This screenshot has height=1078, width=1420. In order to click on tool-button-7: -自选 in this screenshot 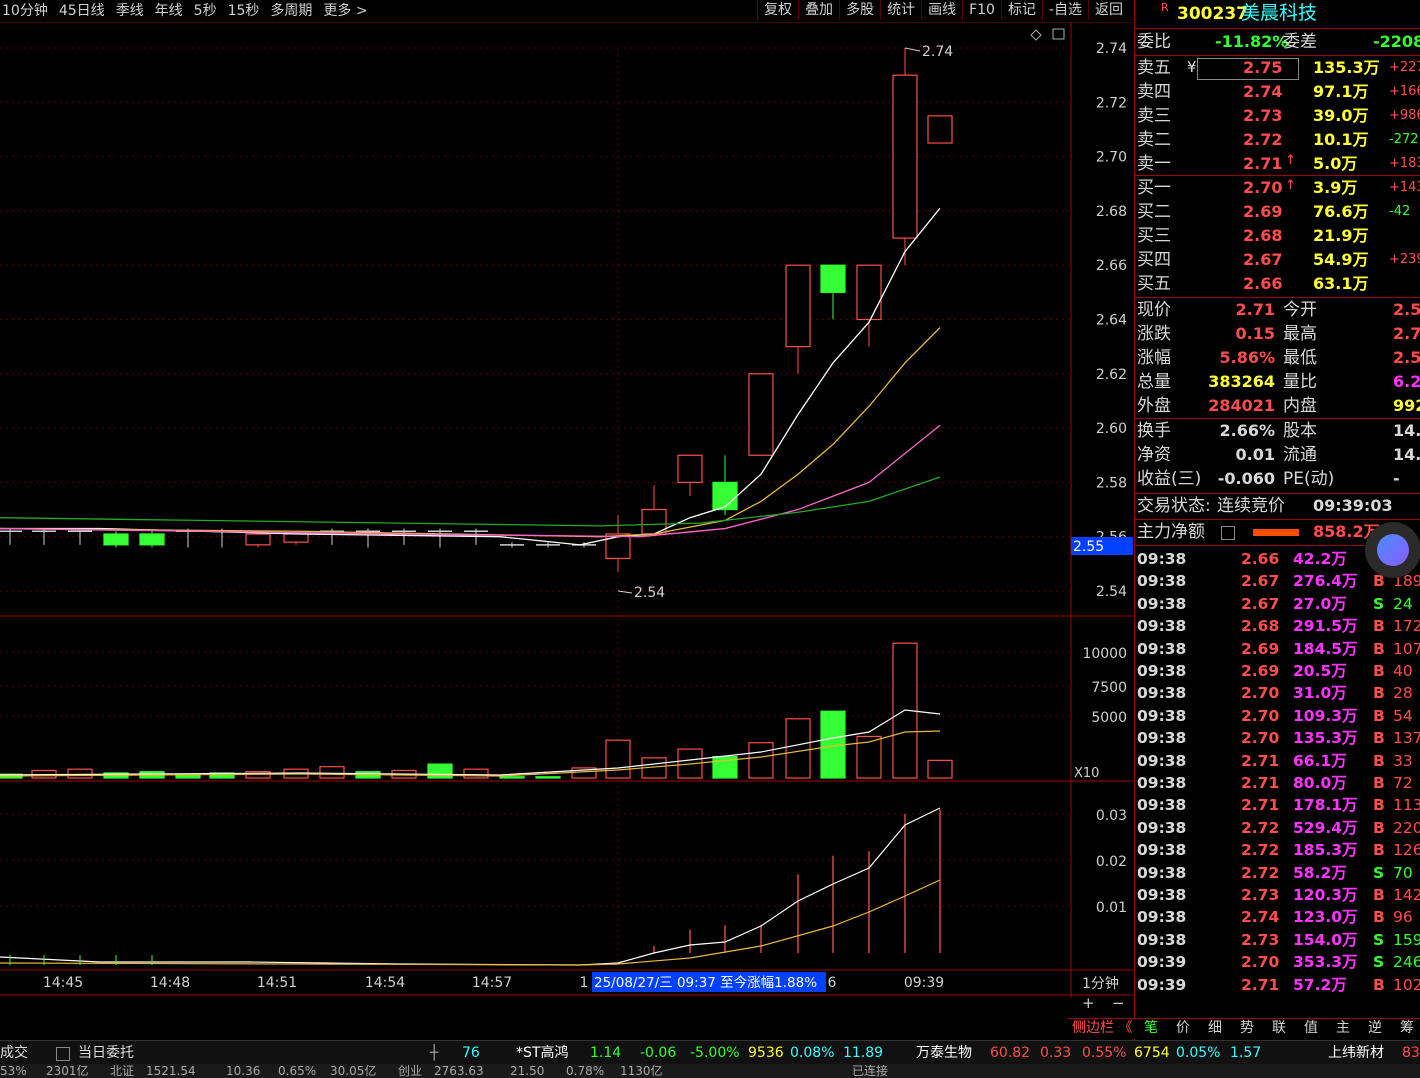, I will do `click(1064, 10)`.